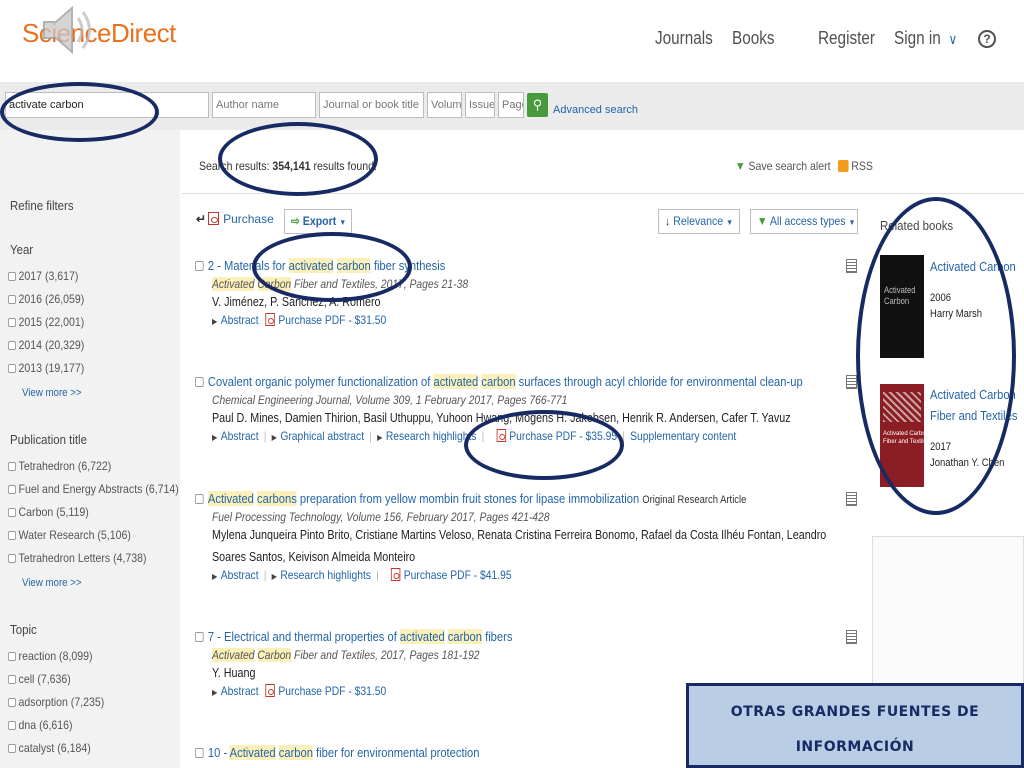 This screenshot has height=768, width=1024. I want to click on filter-item: catalyst (6,184), so click(49, 748).